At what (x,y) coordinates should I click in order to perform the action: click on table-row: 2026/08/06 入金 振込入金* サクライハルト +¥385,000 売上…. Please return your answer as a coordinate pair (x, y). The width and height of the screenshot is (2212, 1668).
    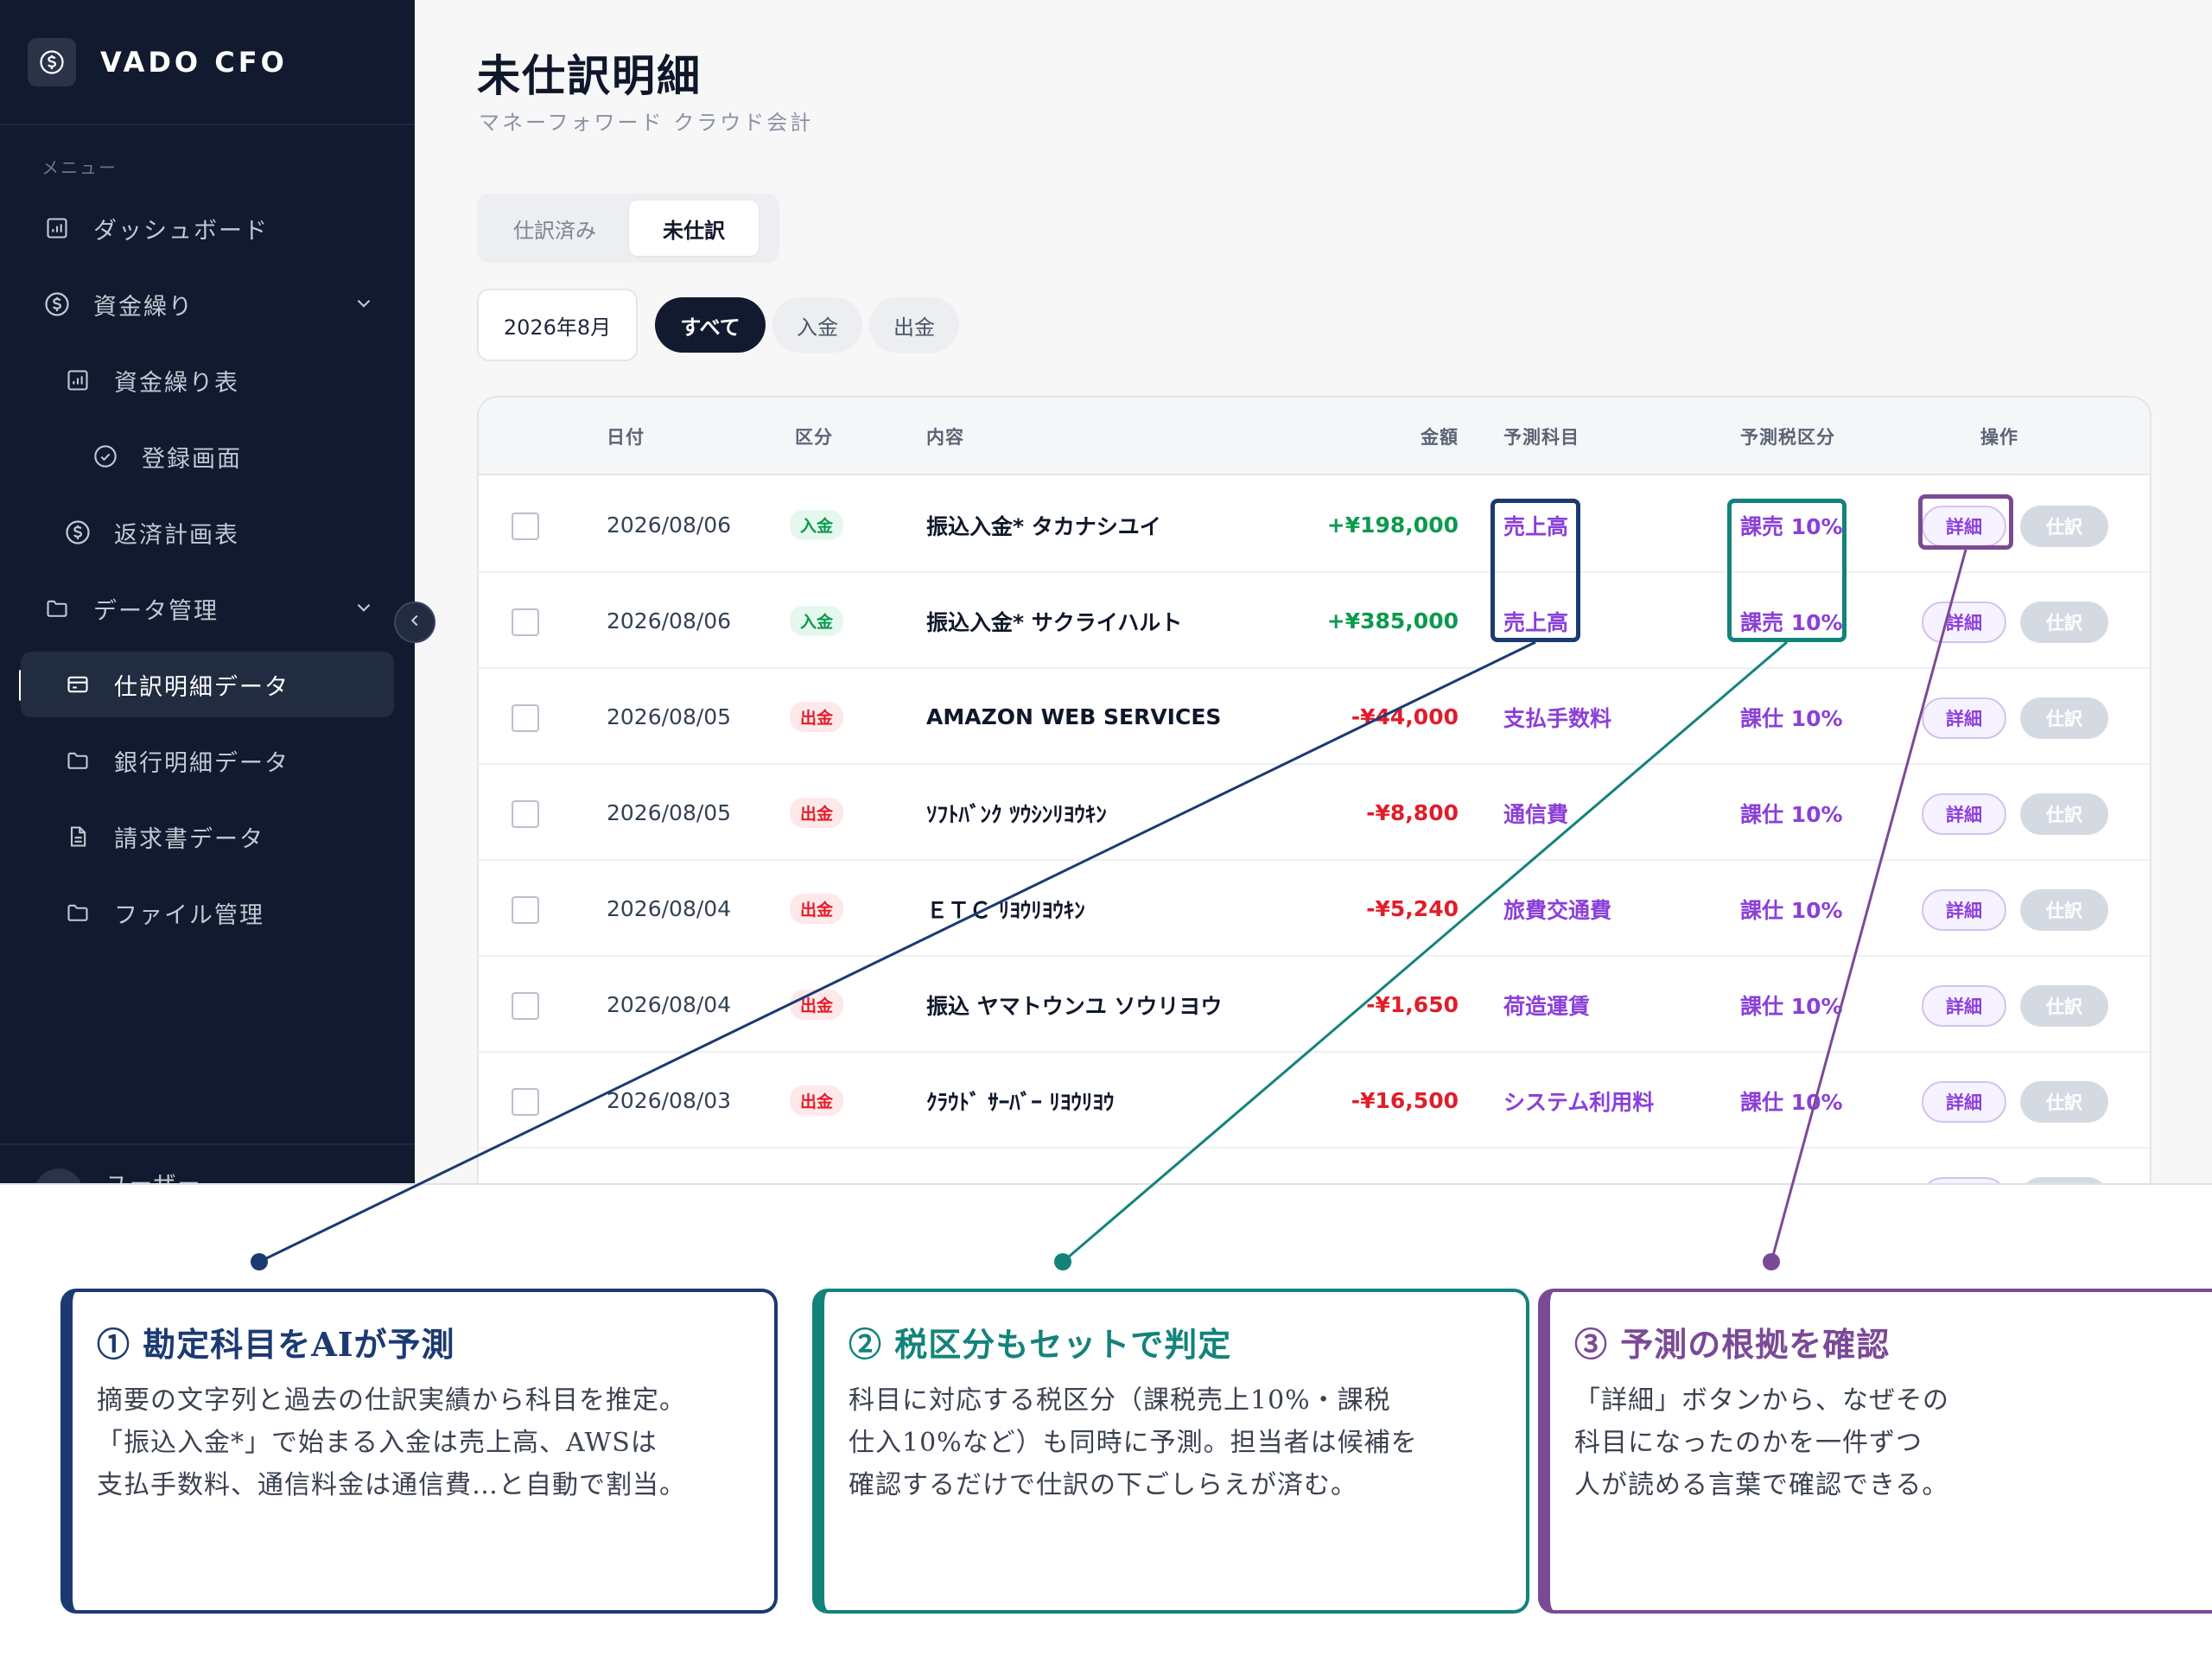
    Looking at the image, I should click on (1314, 621).